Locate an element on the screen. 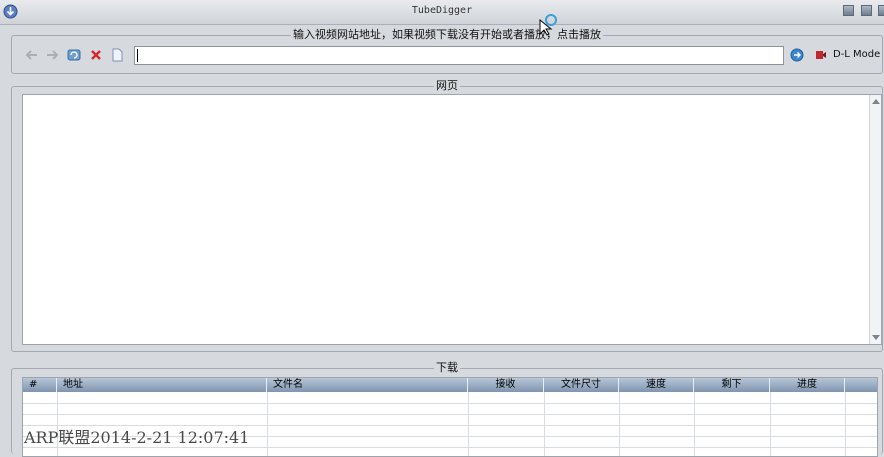  page-icon is located at coordinates (117, 55).